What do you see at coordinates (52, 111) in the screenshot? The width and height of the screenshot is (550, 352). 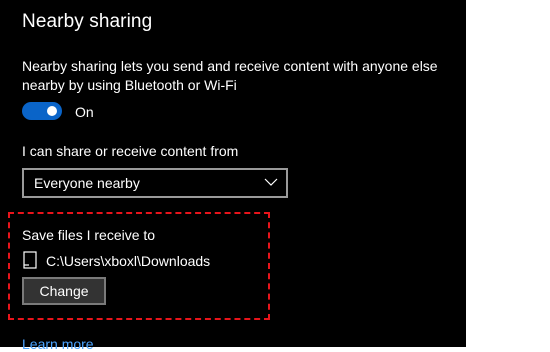 I see `toggle-knob` at bounding box center [52, 111].